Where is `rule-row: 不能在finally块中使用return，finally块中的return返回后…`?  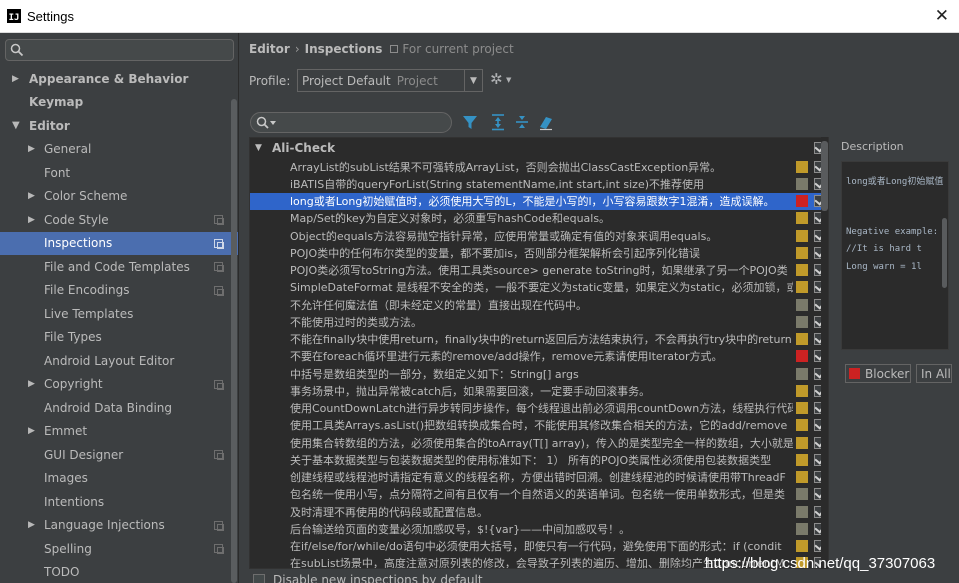
rule-row: 不能在finally块中使用return，finally块中的return返回后… is located at coordinates (539, 339).